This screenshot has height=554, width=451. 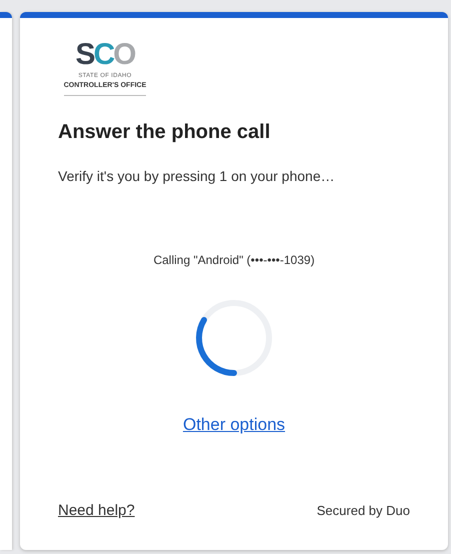 I want to click on calling-text: Calling "Android" (•••-•••-1039), so click(x=234, y=260).